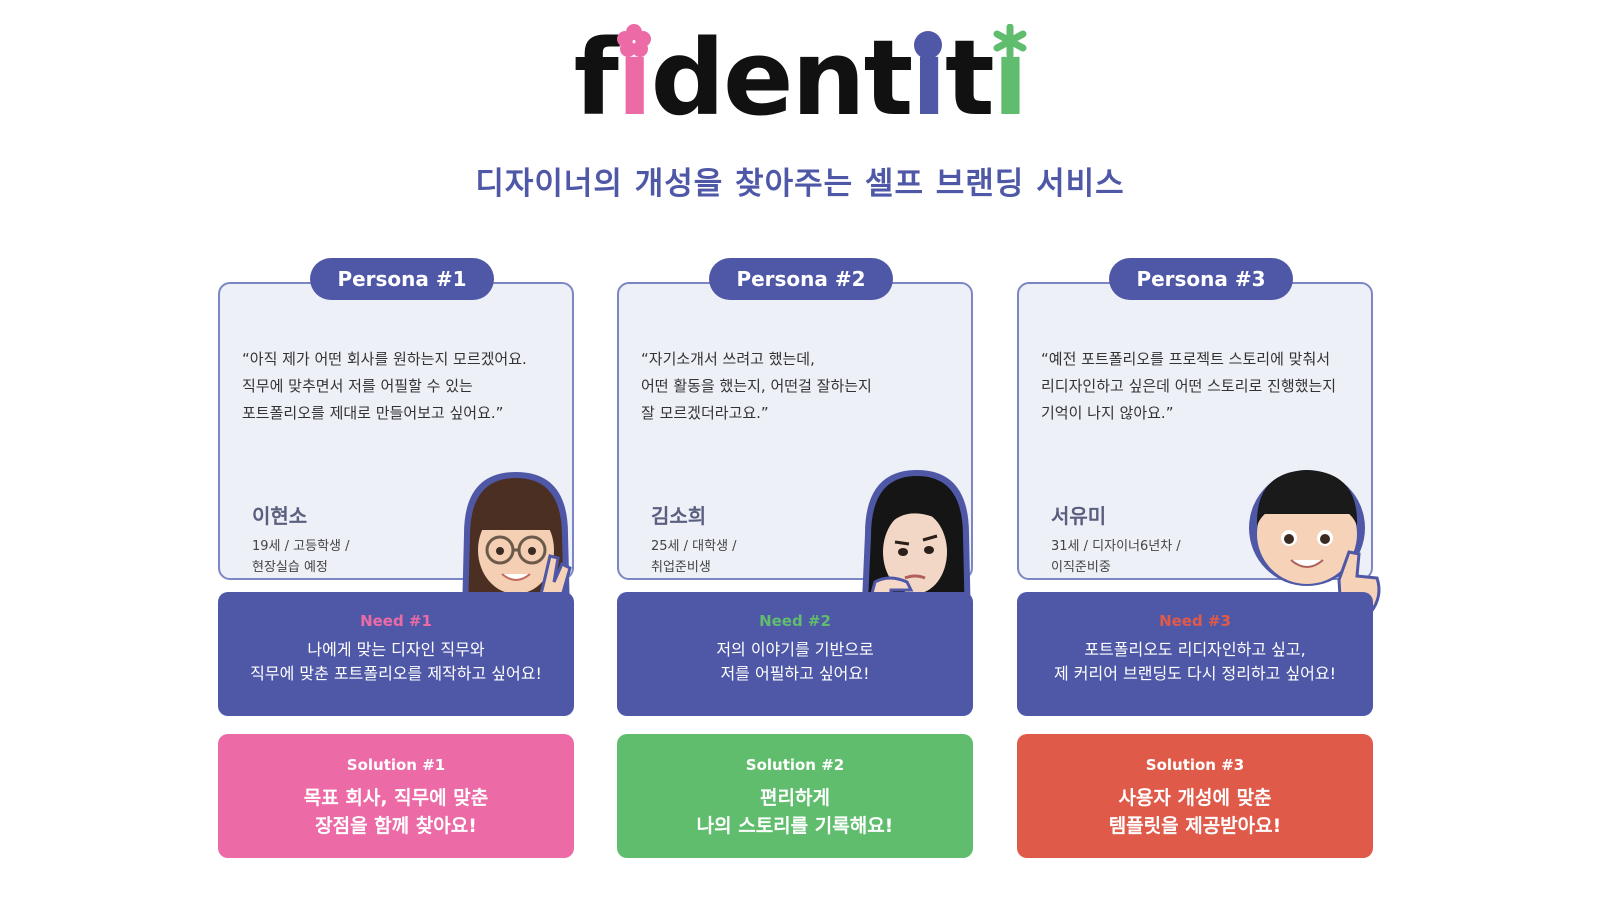 This screenshot has width=1600, height=900. I want to click on need-title: Need #3, so click(1195, 621).